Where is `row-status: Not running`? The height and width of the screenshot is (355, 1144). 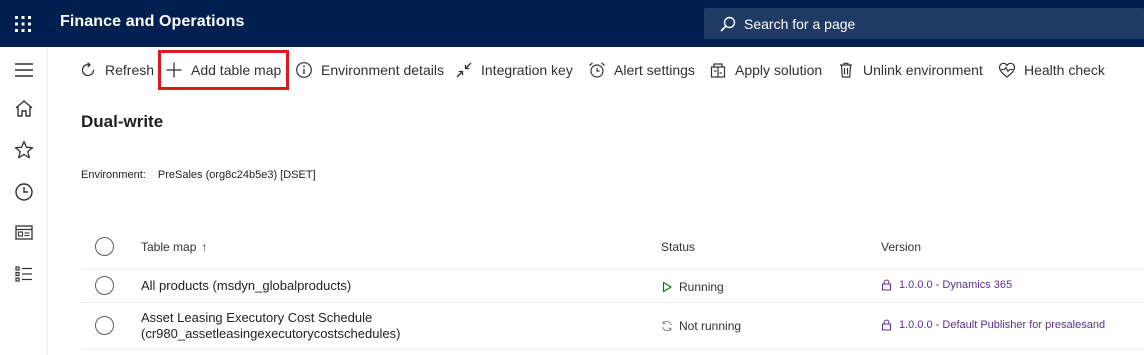
row-status: Not running is located at coordinates (701, 326).